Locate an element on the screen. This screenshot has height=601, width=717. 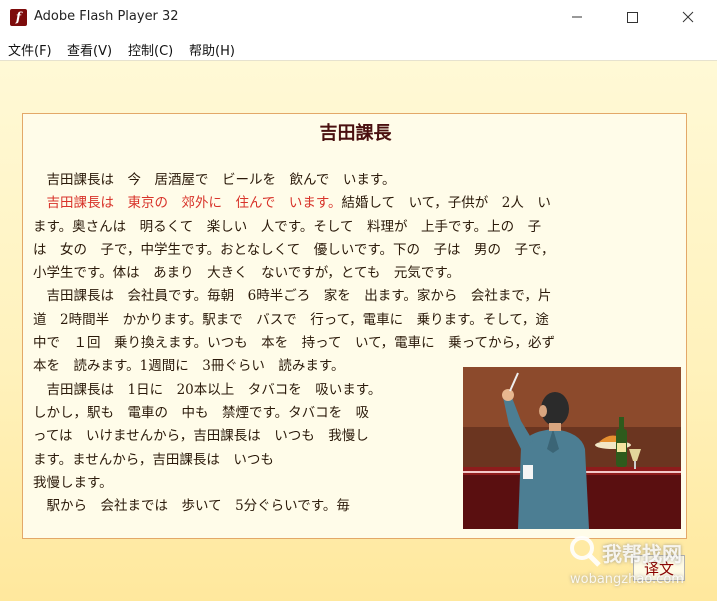
text-line: しかし，駅も 電車の 中も 禁煙です。タバコを 吸 is located at coordinates (201, 412).